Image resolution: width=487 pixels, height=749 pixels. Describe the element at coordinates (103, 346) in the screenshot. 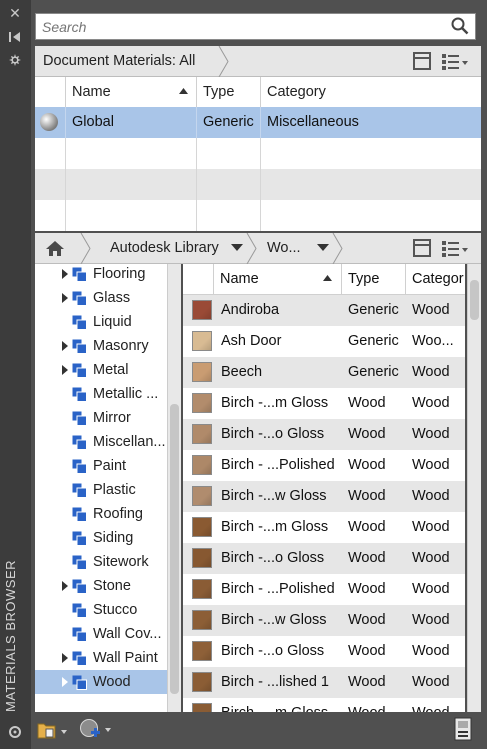

I see `tree-item: Masonry` at that location.